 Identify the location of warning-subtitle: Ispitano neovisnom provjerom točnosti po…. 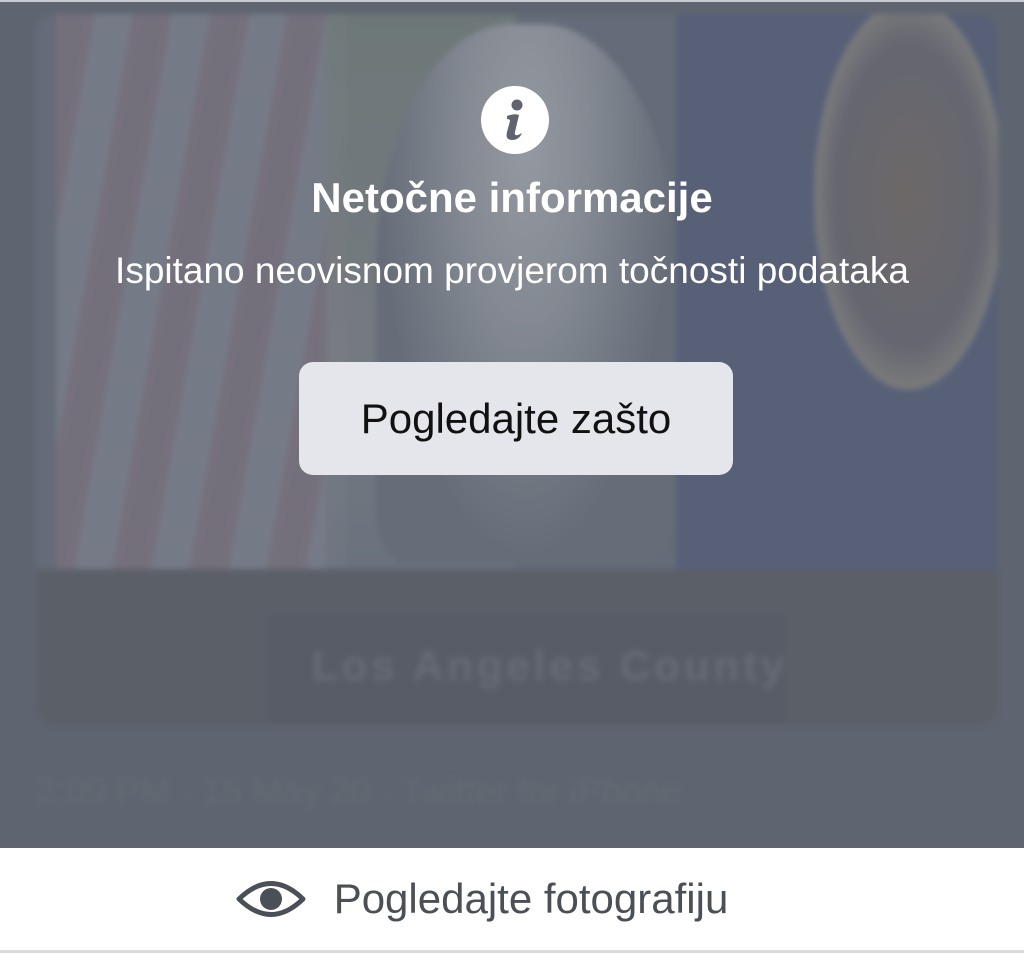
(512, 270).